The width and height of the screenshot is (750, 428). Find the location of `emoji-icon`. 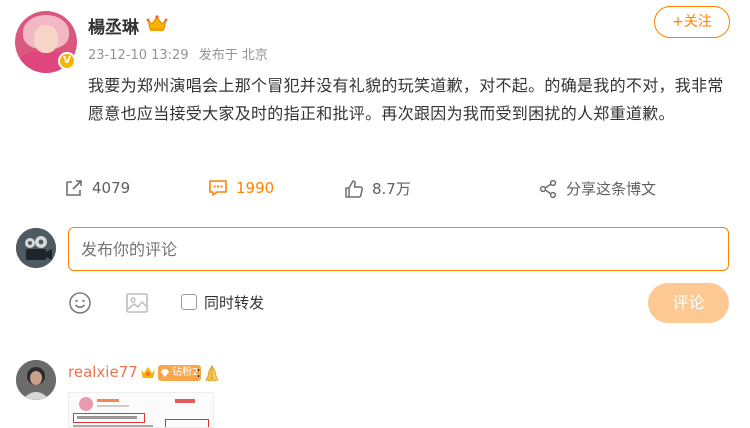

emoji-icon is located at coordinates (80, 303).